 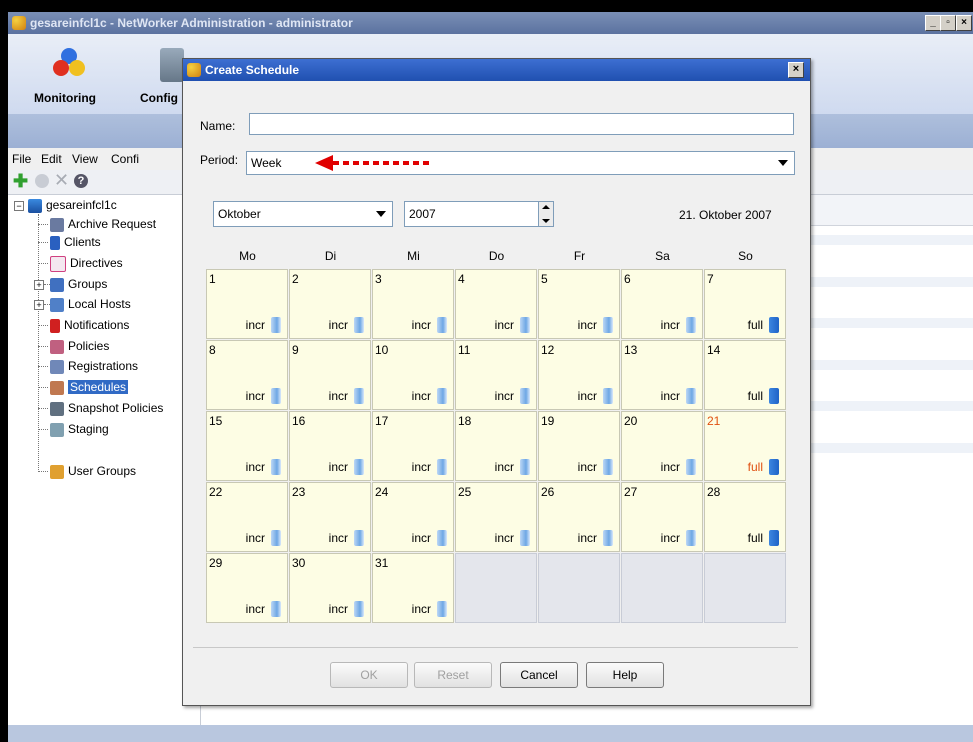 What do you see at coordinates (86, 263) in the screenshot?
I see `tree-item-directives: Directives` at bounding box center [86, 263].